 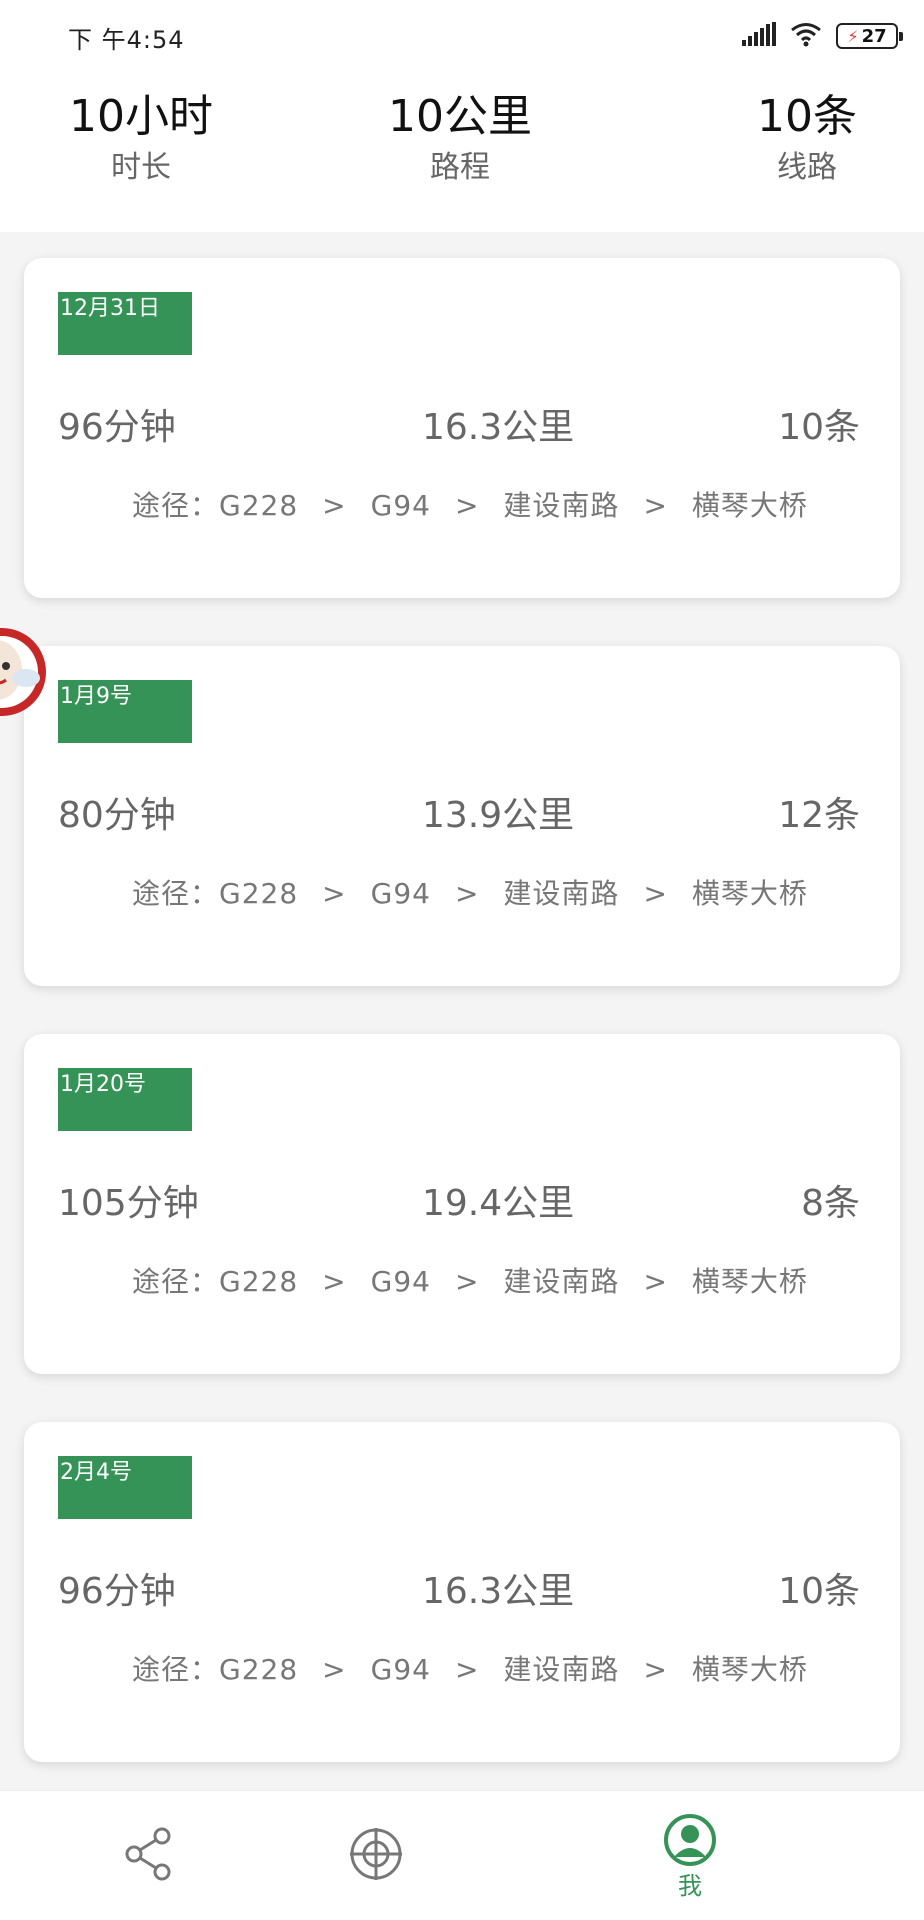 I want to click on target-icon, so click(x=376, y=1856).